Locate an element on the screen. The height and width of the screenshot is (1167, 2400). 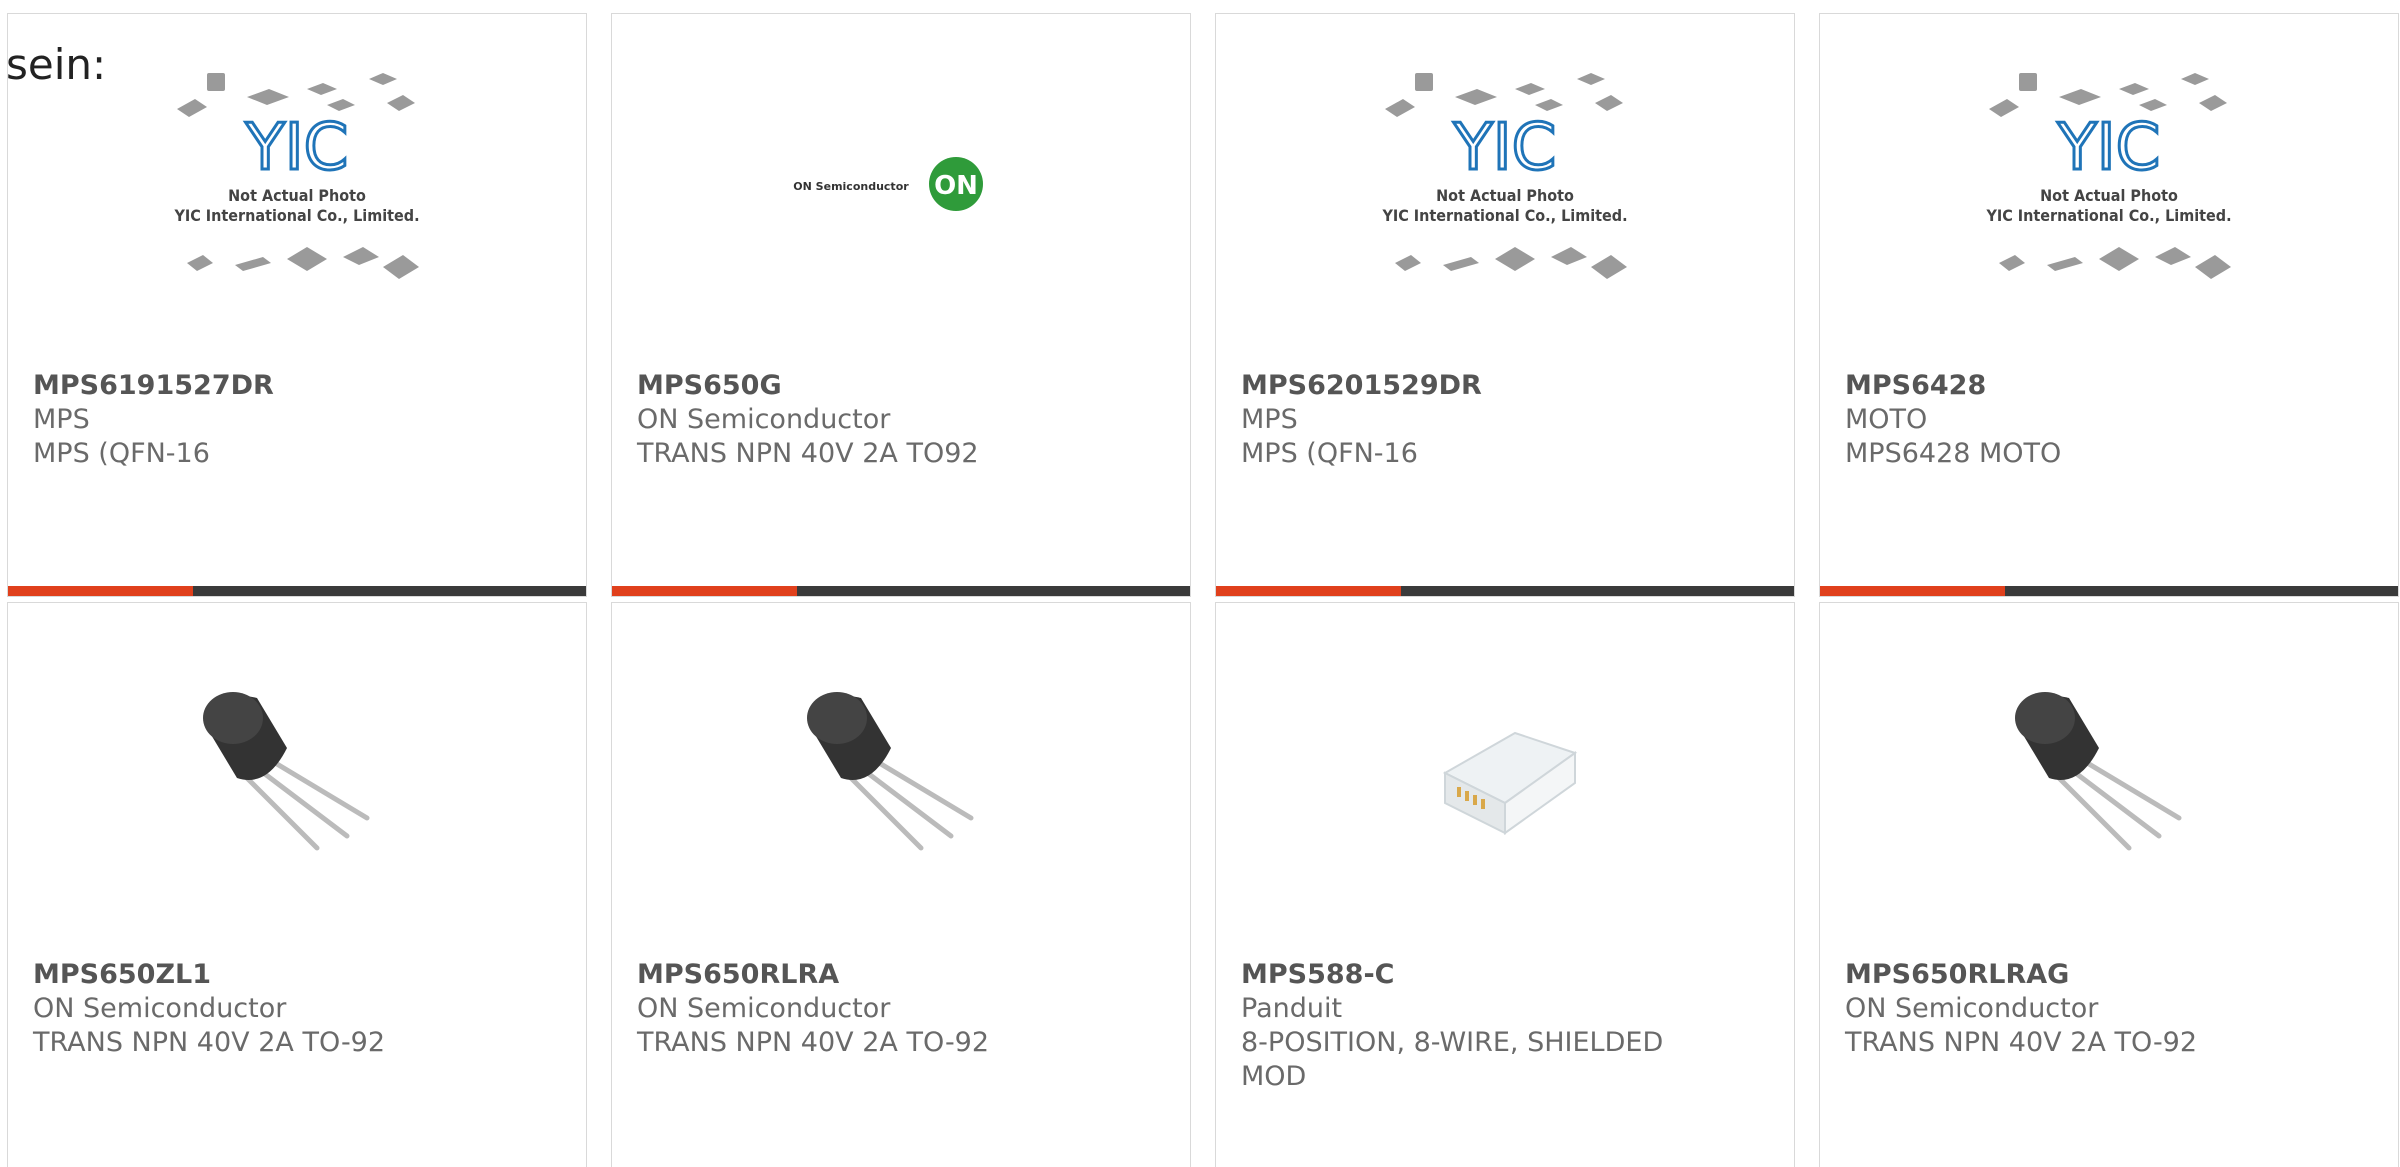
description: MPS6428 MOTO is located at coordinates (1953, 453).